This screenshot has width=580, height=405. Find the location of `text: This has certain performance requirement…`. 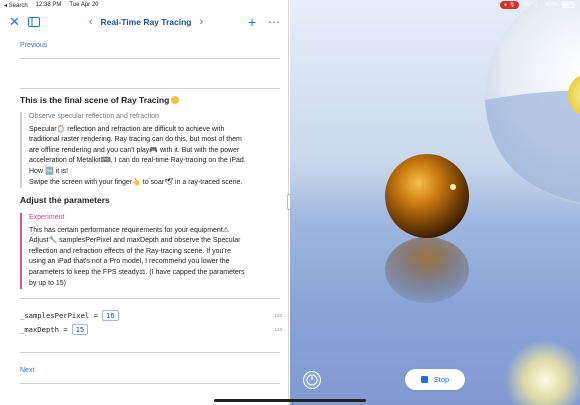

text: This has certain performance requirement… is located at coordinates (126, 230).